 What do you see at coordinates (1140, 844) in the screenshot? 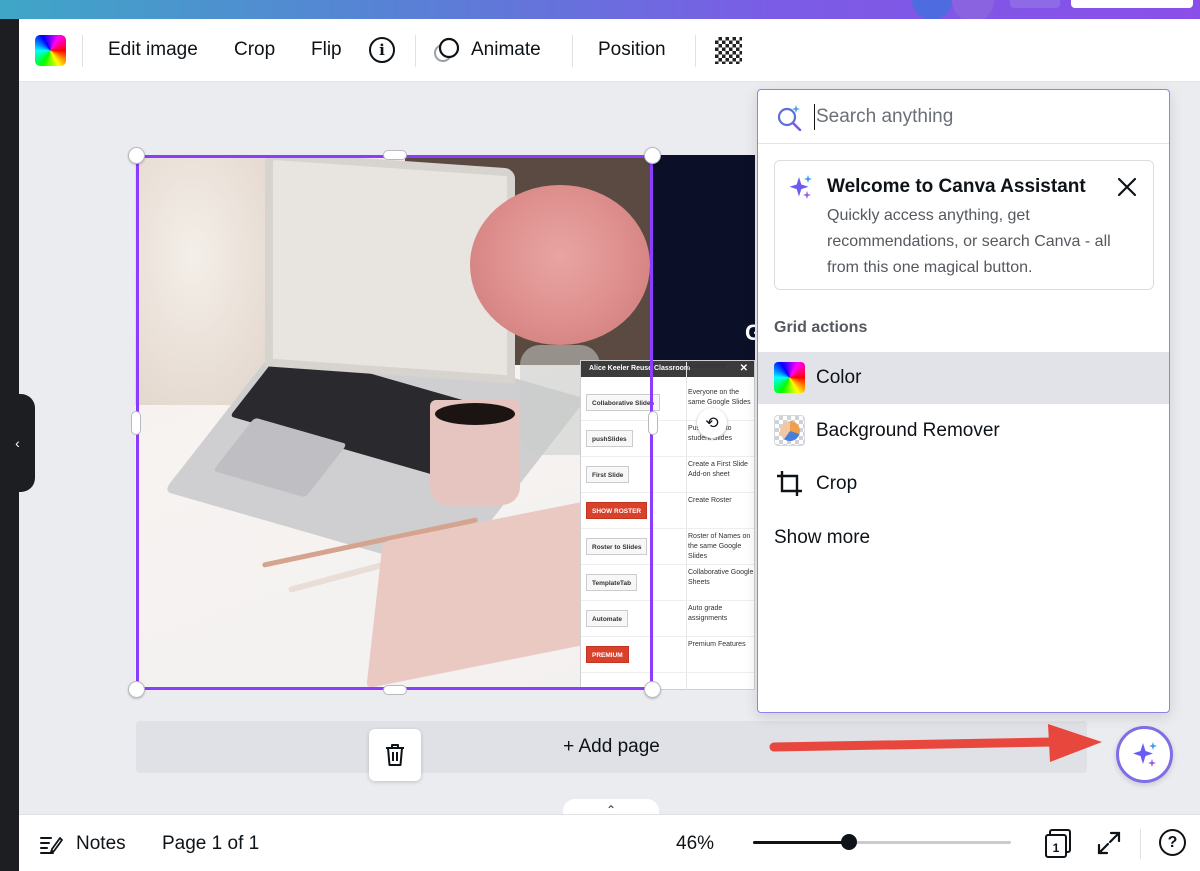
I see `bottom-divider` at bounding box center [1140, 844].